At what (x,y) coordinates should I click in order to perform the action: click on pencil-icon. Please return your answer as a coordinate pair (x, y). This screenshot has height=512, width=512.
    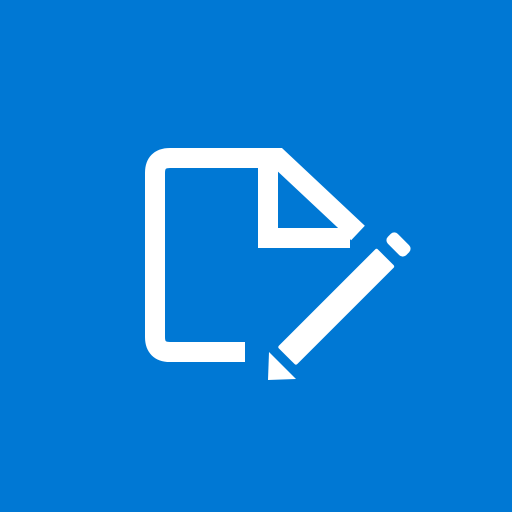
    Looking at the image, I should click on (339, 306).